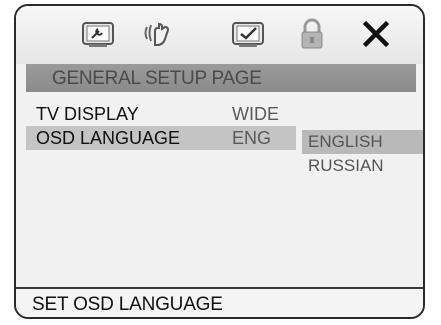 This screenshot has width=441, height=325. I want to click on option-english: ENGLISH, so click(362, 142).